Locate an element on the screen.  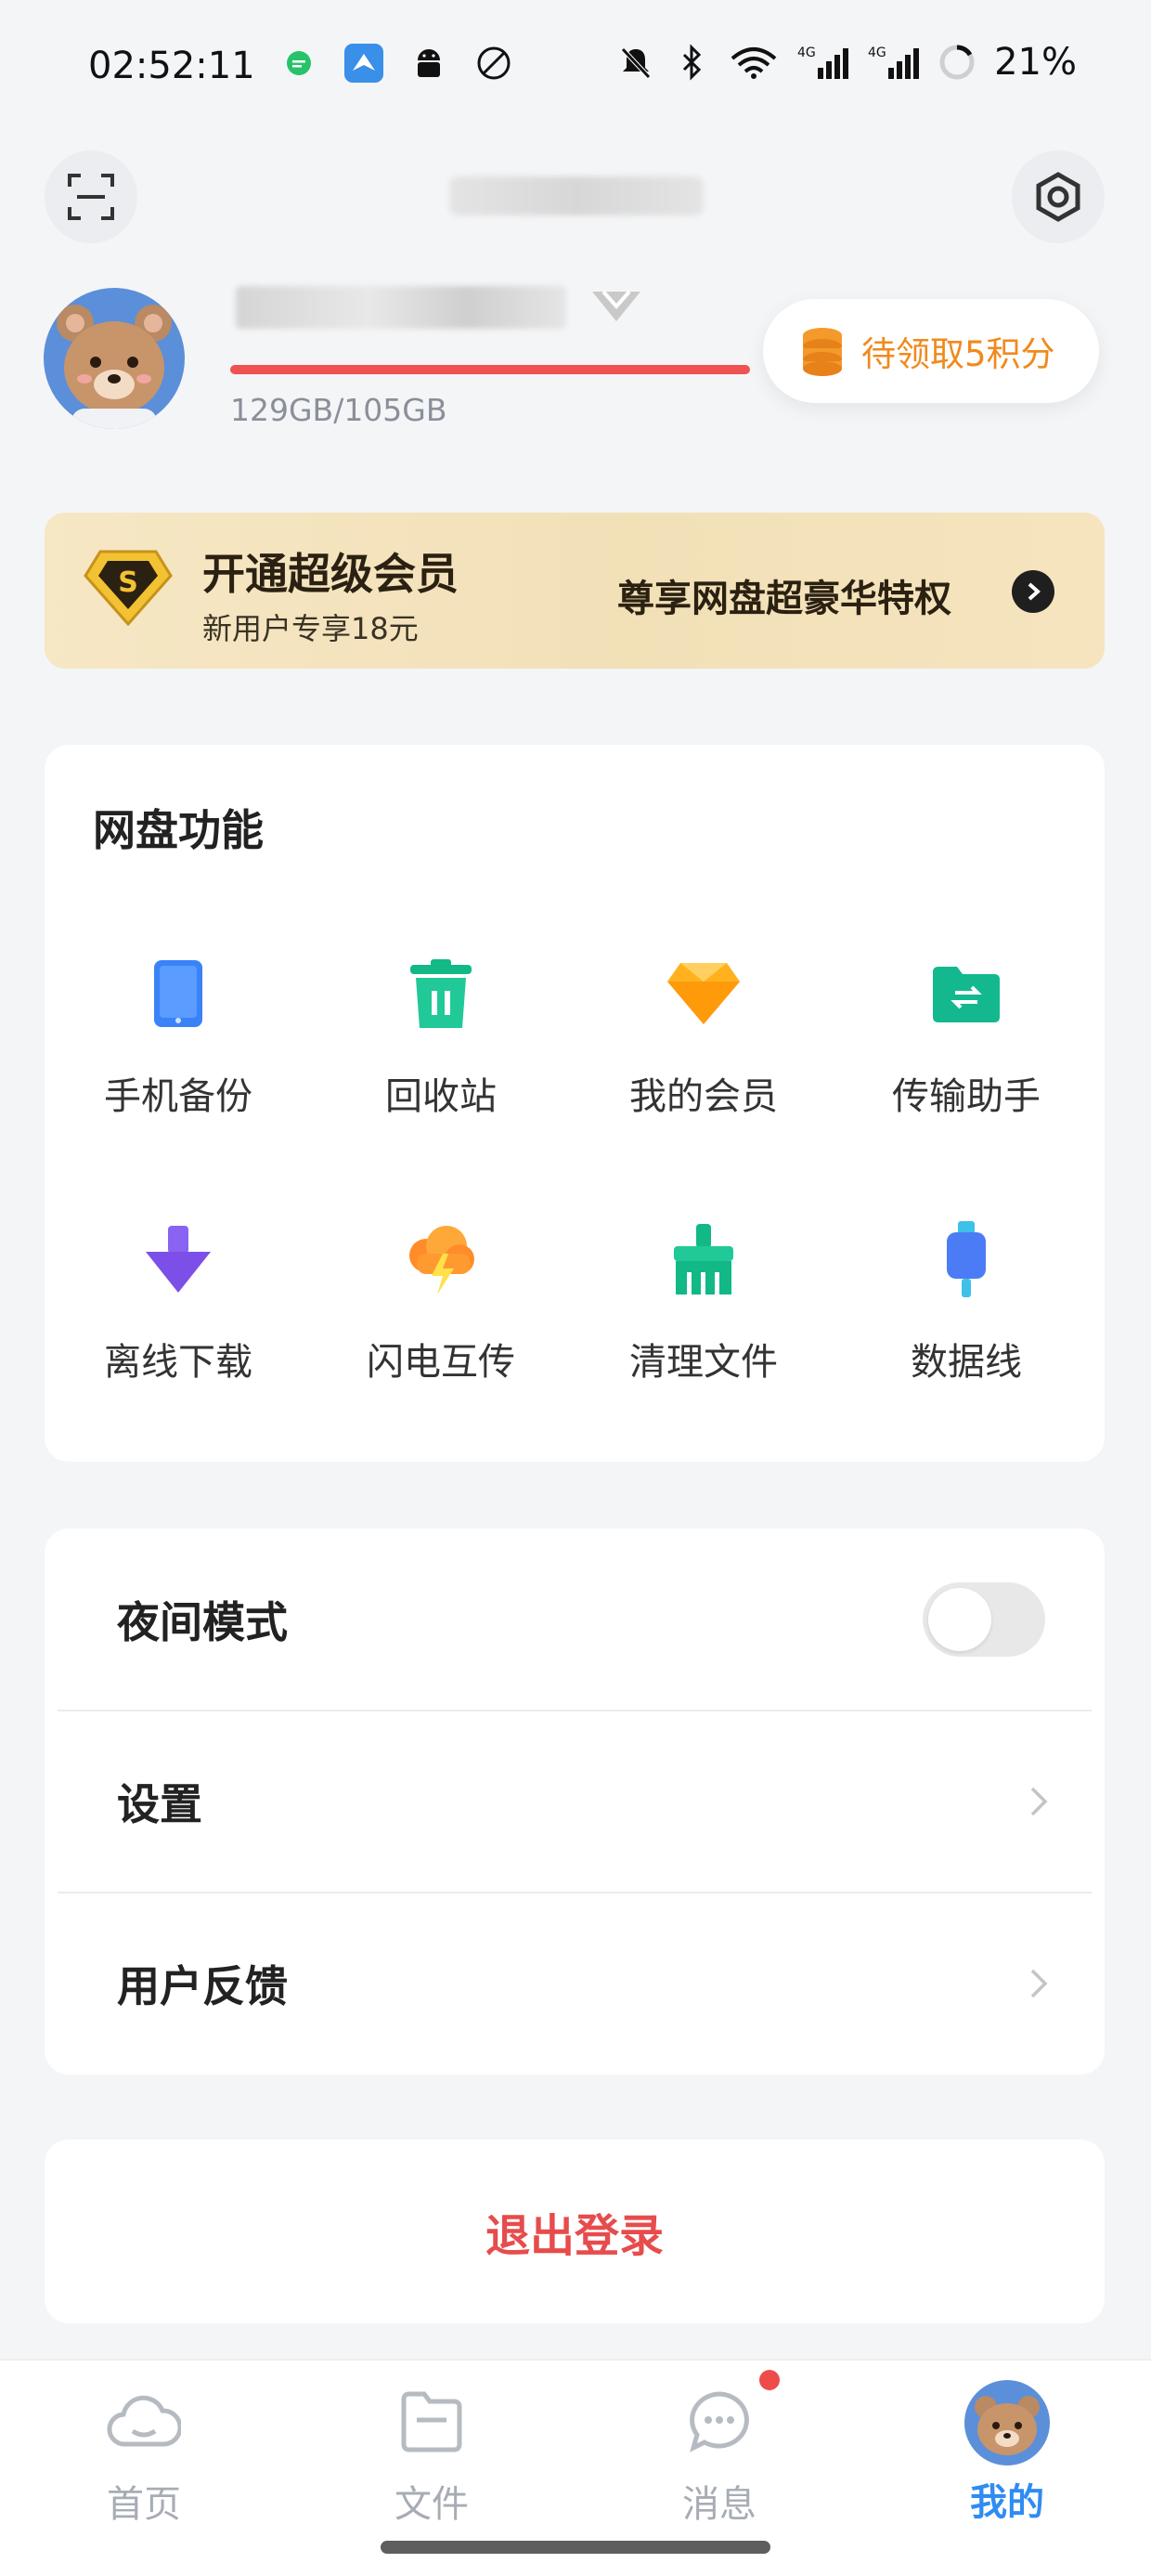
vip-arrow-icon is located at coordinates (1033, 591).